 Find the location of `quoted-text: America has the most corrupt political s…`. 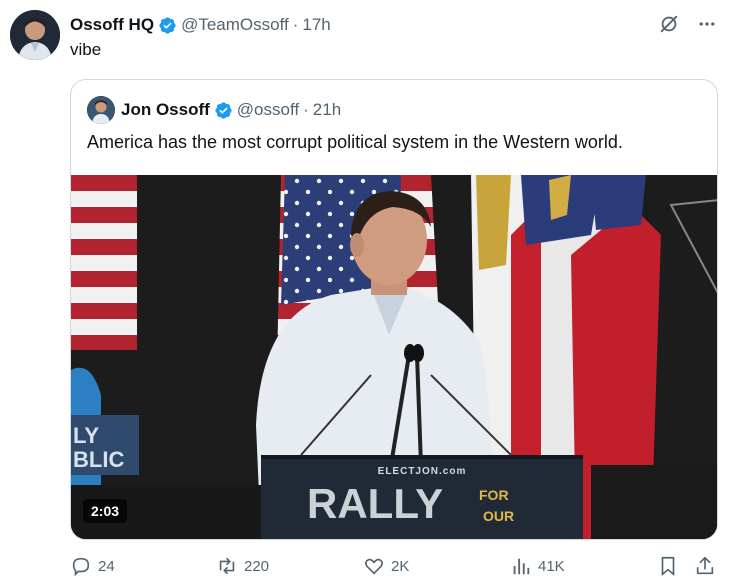

quoted-text: America has the most corrupt political s… is located at coordinates (355, 142).